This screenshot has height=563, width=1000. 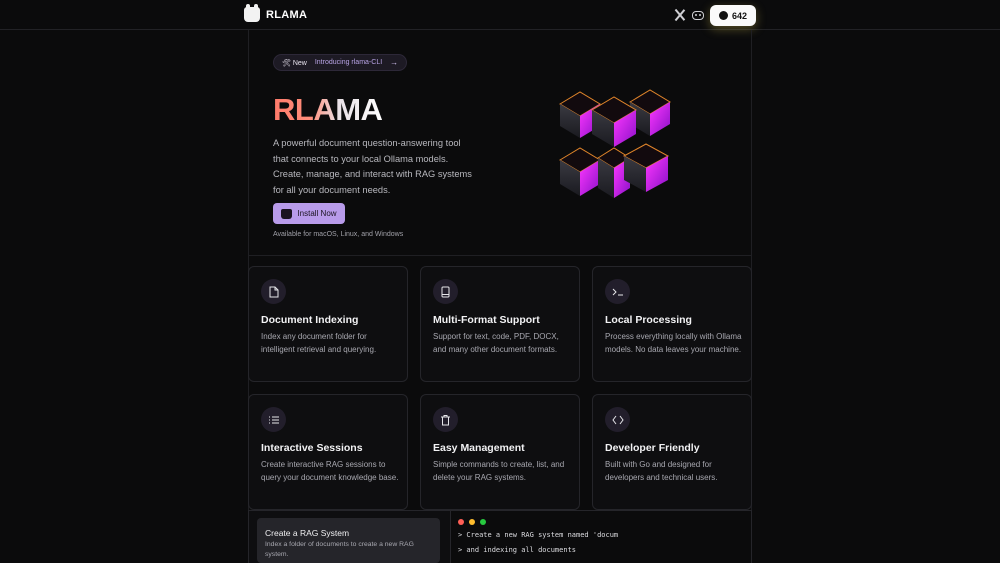 What do you see at coordinates (517, 550) in the screenshot?
I see `terminal-line: > and indexing all documents` at bounding box center [517, 550].